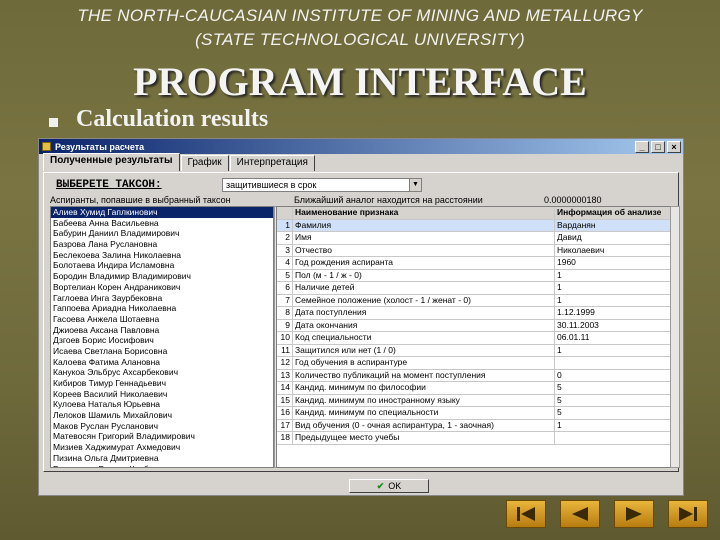  Describe the element at coordinates (424, 350) in the screenshot. I see `table-cell: Защитился или нет (1 / 0)` at that location.